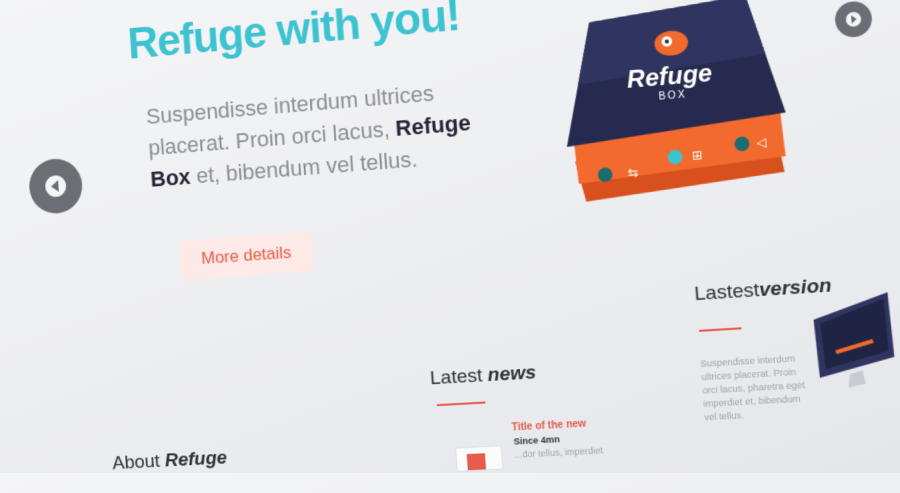 Image resolution: width=900 pixels, height=493 pixels. What do you see at coordinates (196, 459) in the screenshot?
I see `about-title-bold: Refuge` at bounding box center [196, 459].